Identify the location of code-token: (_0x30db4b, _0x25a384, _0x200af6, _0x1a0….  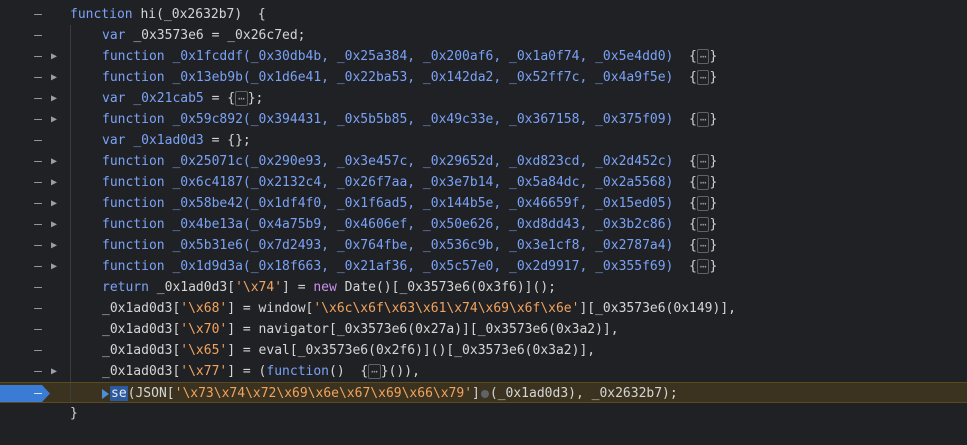
(458, 56).